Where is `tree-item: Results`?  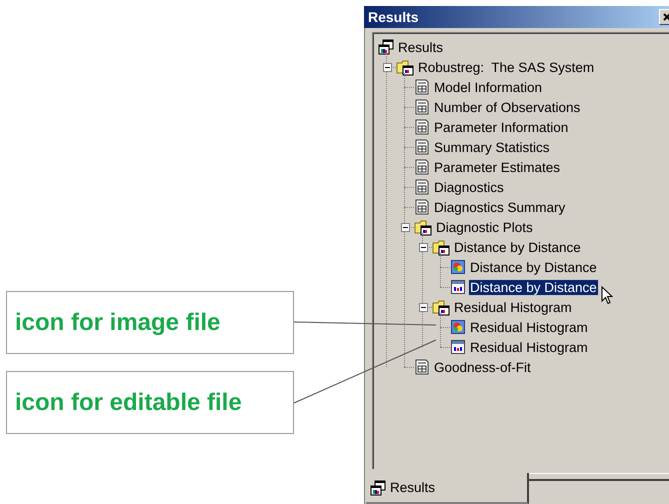
tree-item: Results is located at coordinates (420, 47).